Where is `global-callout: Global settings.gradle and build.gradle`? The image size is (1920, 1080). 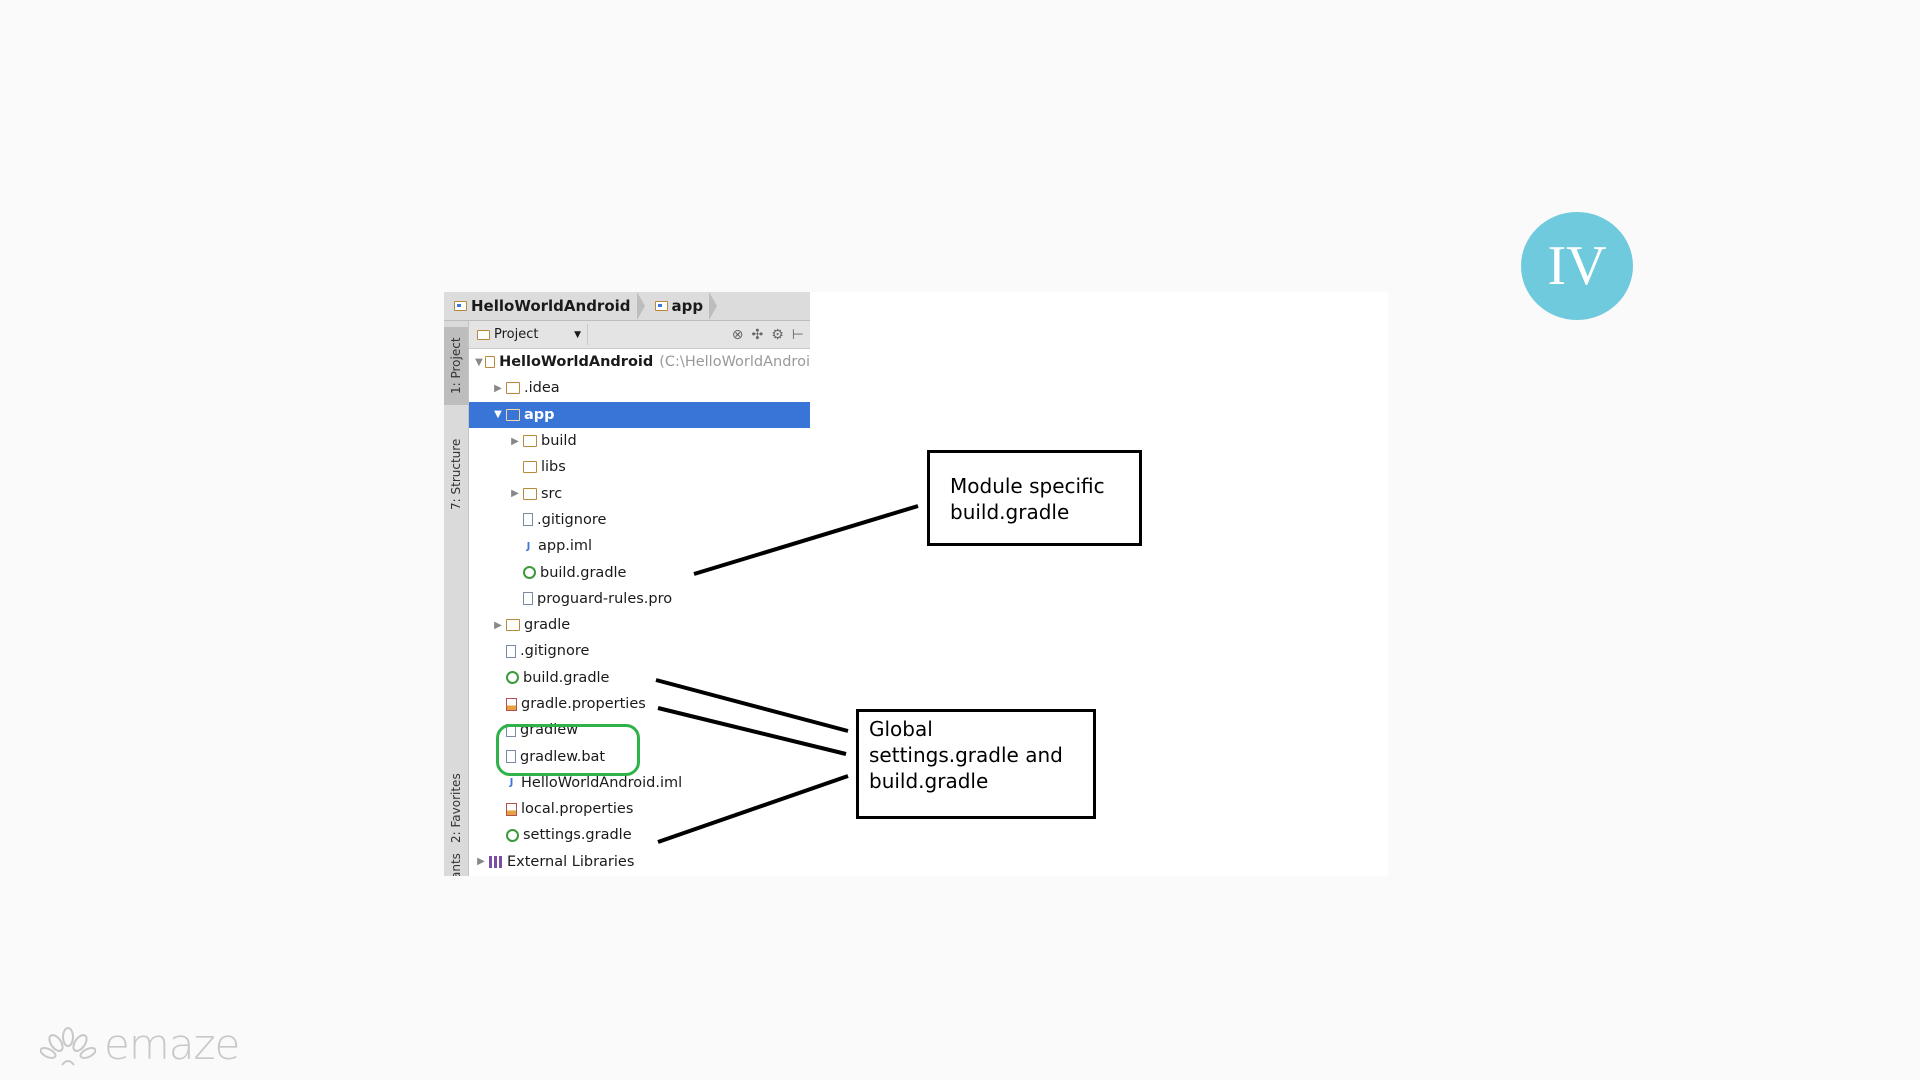
global-callout: Global settings.gradle and build.gradle is located at coordinates (976, 764).